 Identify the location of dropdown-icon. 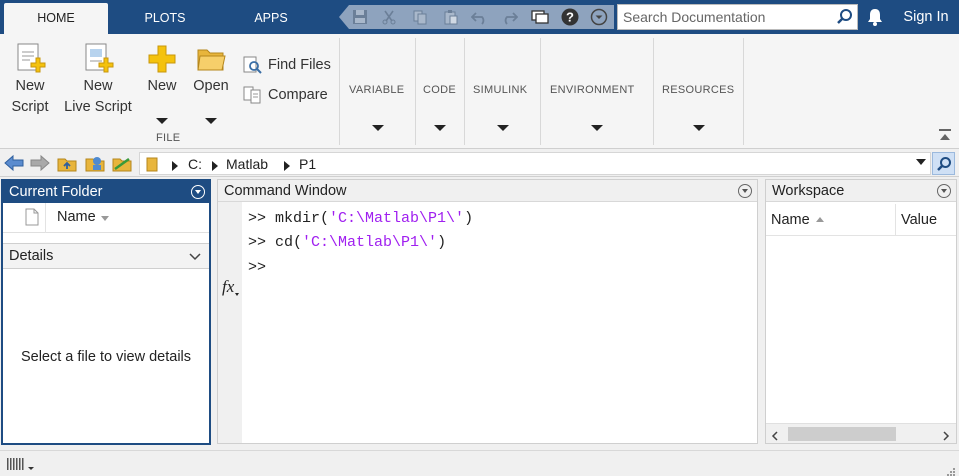
(599, 17).